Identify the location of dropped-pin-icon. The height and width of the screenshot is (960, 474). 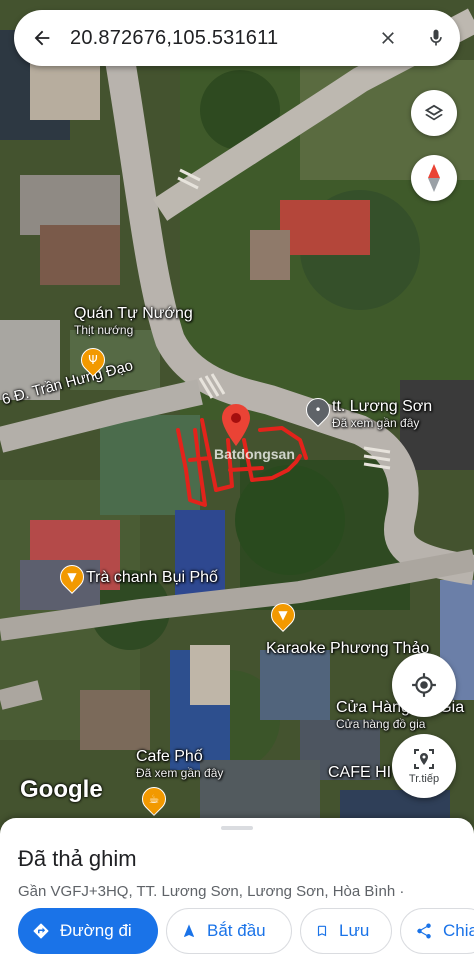
(236, 425).